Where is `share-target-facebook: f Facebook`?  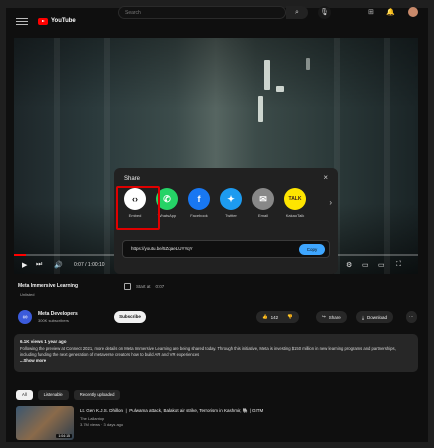 share-target-facebook: f Facebook is located at coordinates (199, 203).